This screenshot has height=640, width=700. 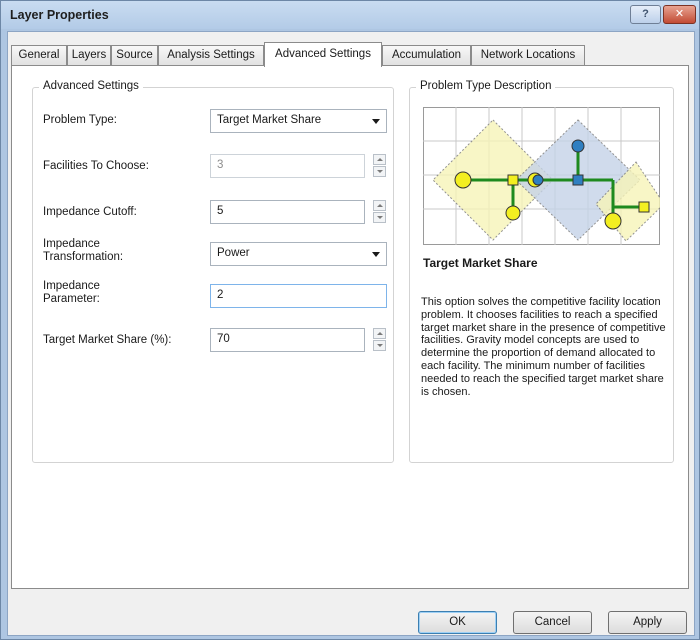 I want to click on impedance-transformation-select: Power, so click(x=298, y=254).